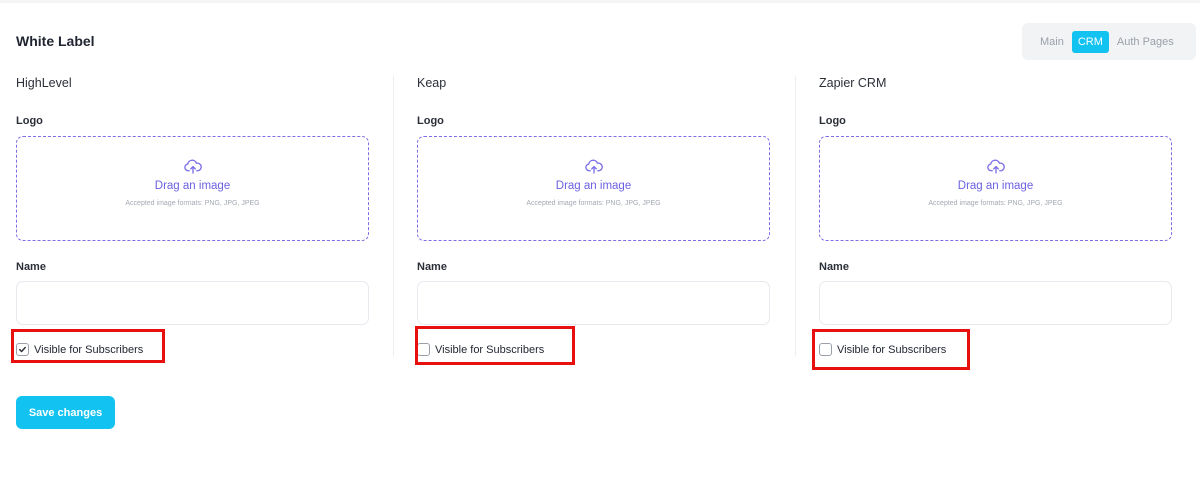 The width and height of the screenshot is (1200, 499). Describe the element at coordinates (853, 83) in the screenshot. I see `crm-title: Zapier CRM` at that location.